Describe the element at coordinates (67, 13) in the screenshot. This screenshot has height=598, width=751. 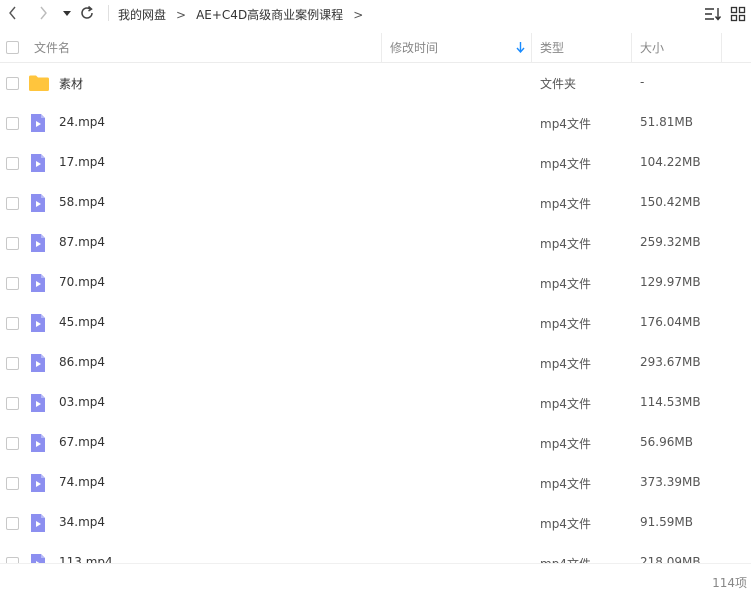
I see `caret-down-icon` at that location.